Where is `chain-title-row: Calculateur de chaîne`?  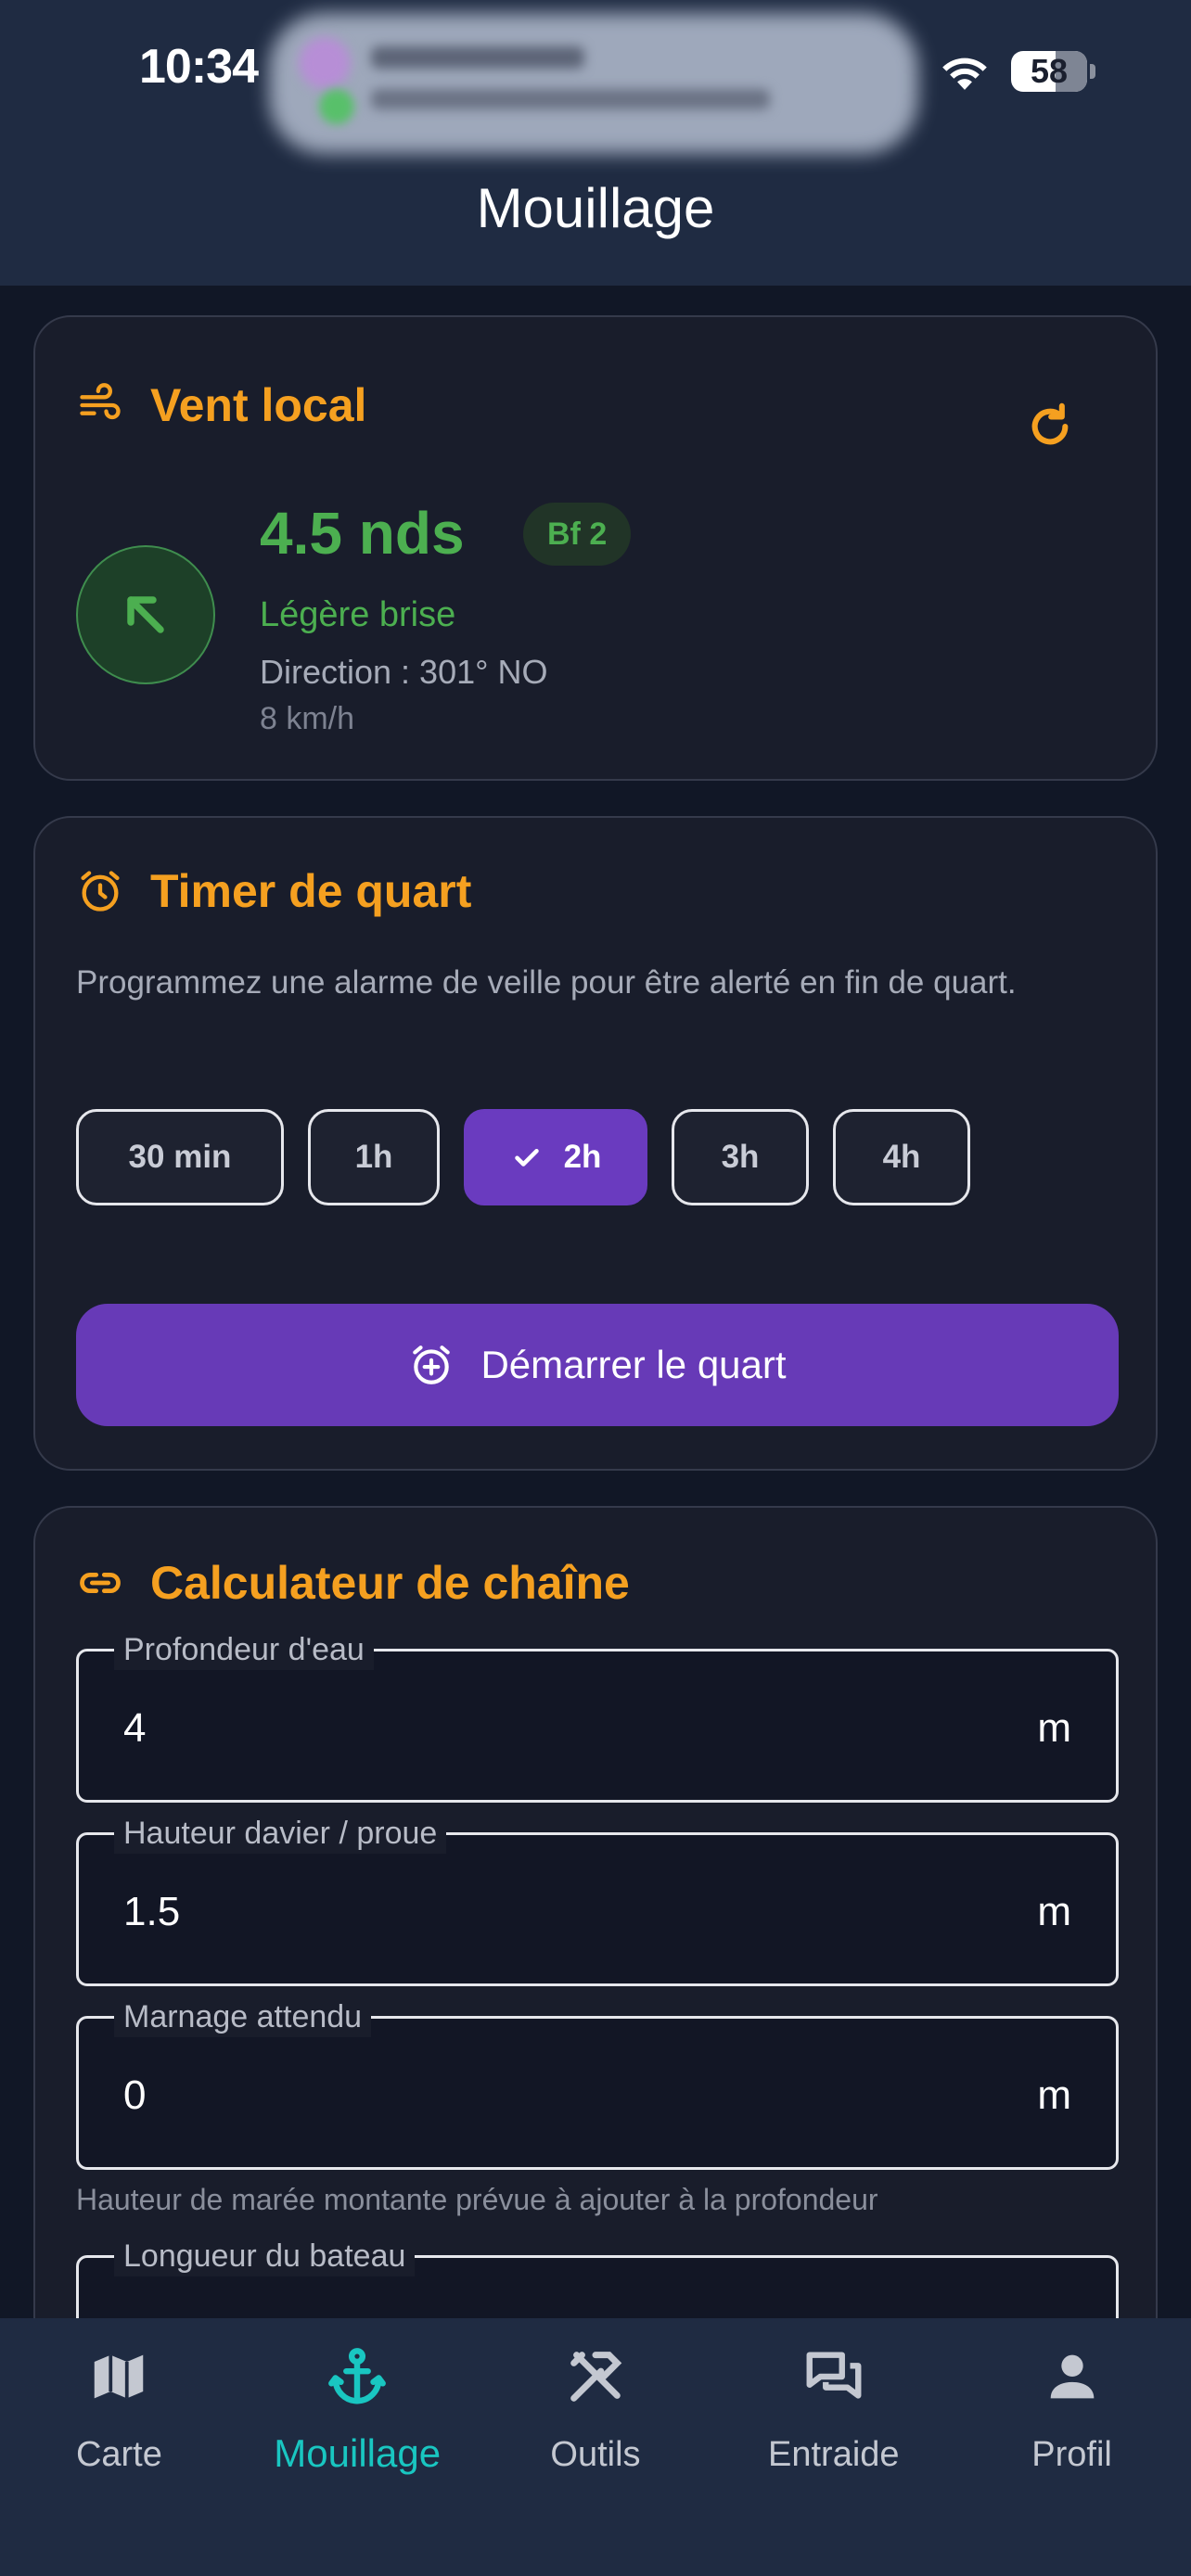 chain-title-row: Calculateur de chaîne is located at coordinates (353, 1583).